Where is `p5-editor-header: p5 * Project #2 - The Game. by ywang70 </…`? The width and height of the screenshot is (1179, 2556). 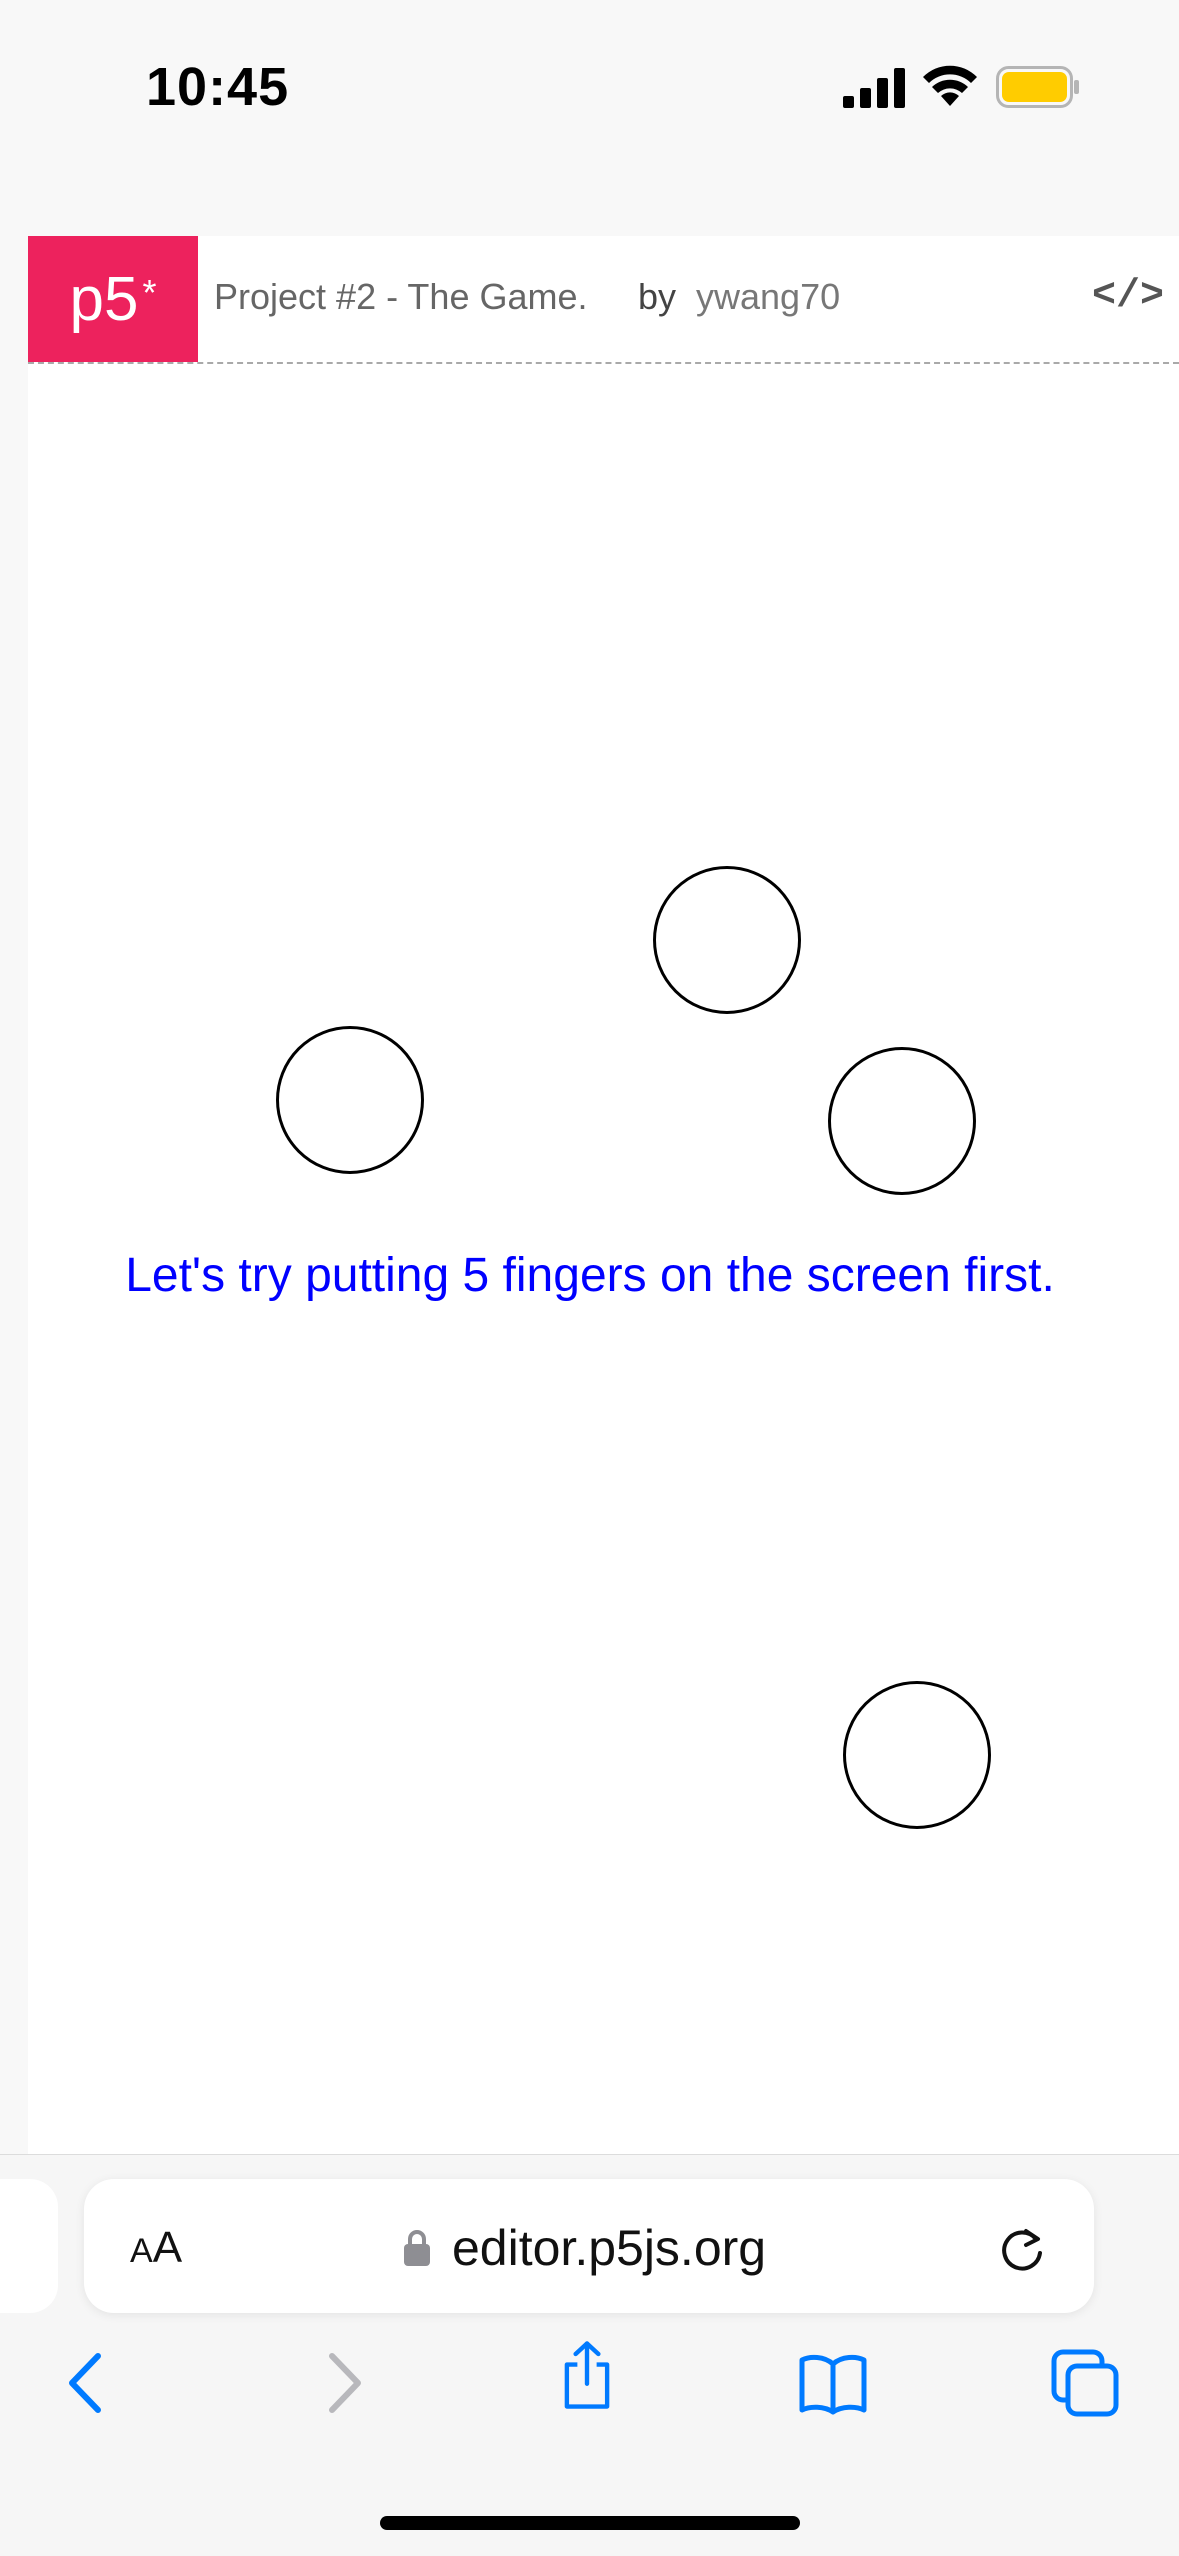 p5-editor-header: p5 * Project #2 - The Game. by ywang70 </… is located at coordinates (603, 300).